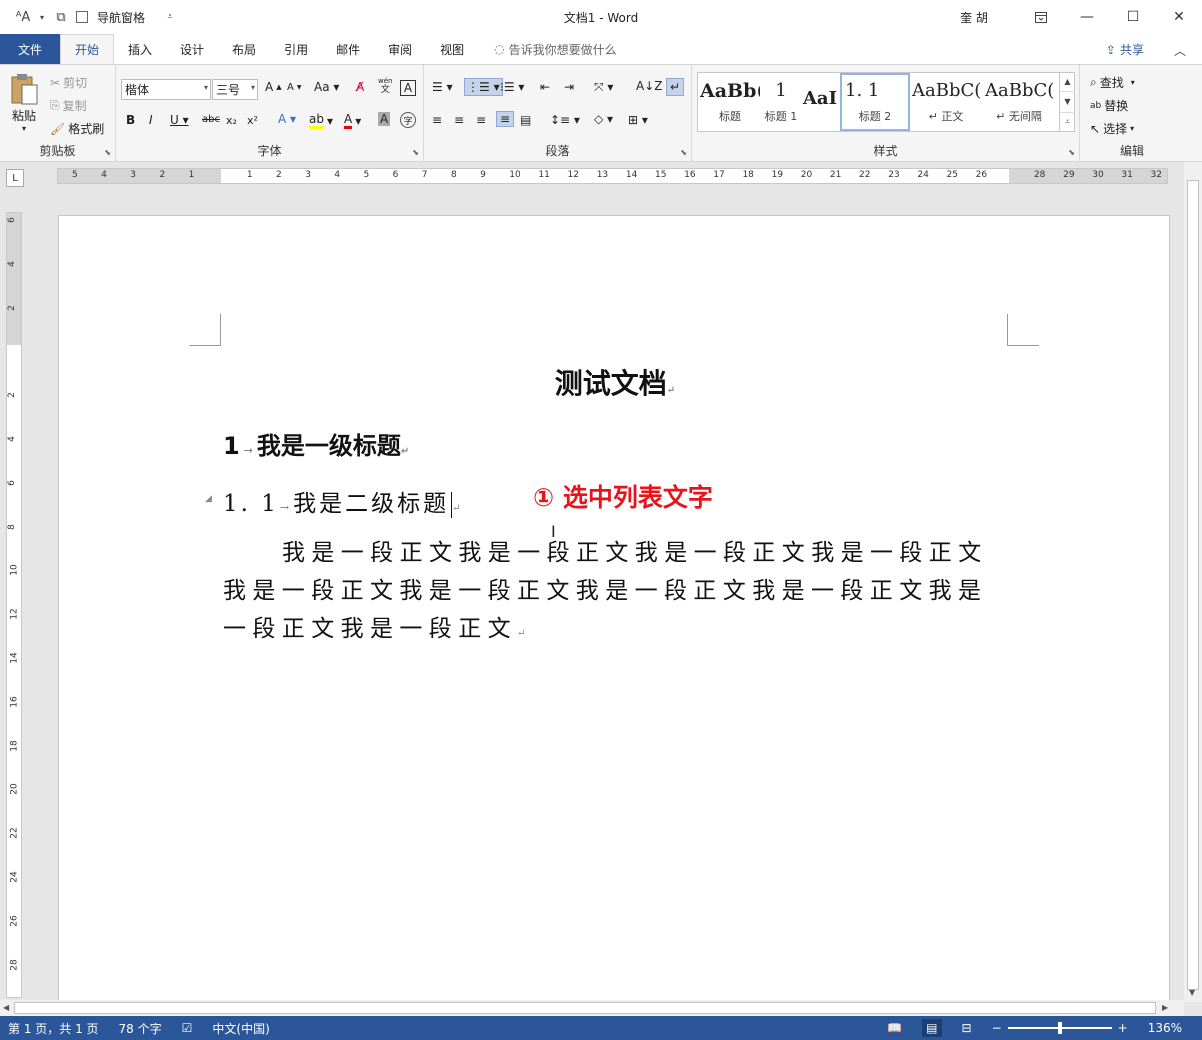 This screenshot has height=1040, width=1202. Describe the element at coordinates (385, 86) in the screenshot. I see `phonetic-guide-icon: wén 文` at that location.